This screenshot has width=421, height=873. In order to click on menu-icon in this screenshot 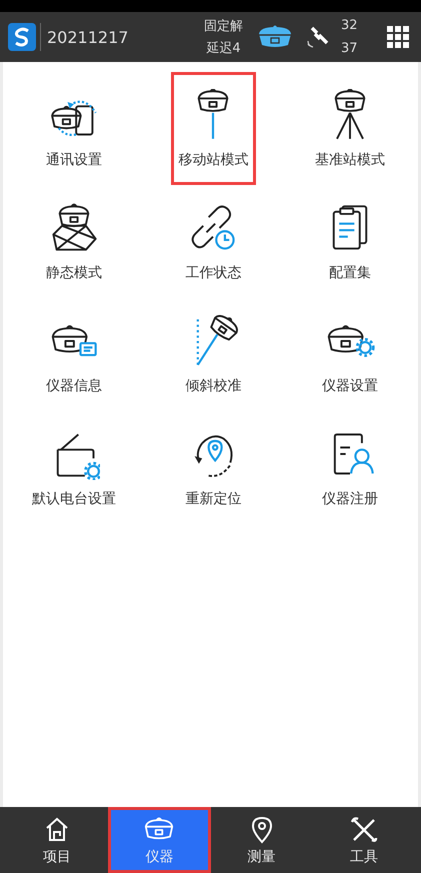, I will do `click(398, 37)`.